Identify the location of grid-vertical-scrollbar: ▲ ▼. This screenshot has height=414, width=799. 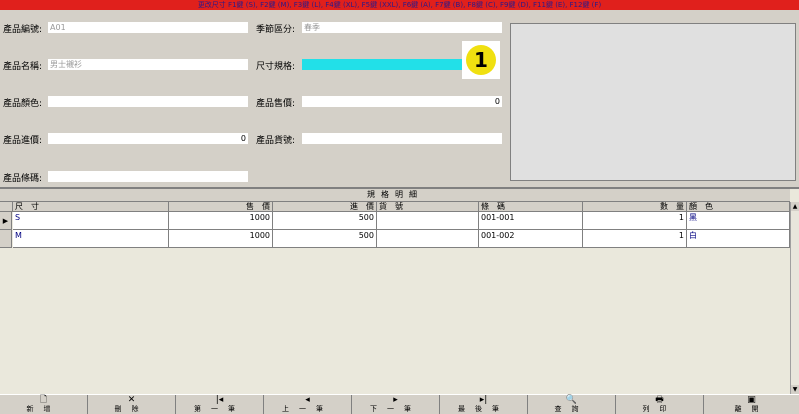
(794, 298).